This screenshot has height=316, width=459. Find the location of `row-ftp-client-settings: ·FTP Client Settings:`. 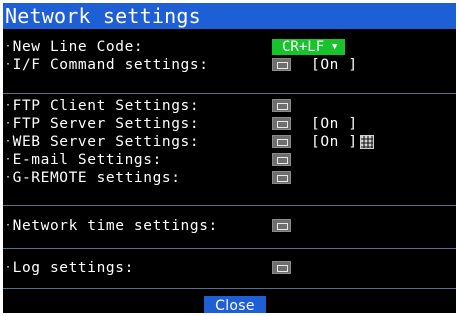

row-ftp-client-settings: ·FTP Client Settings: is located at coordinates (229, 106).